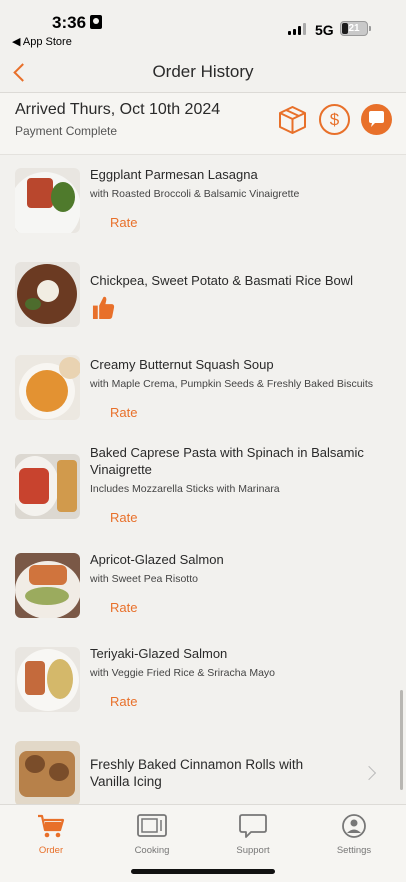  I want to click on status-bar: 3:36 ◀ App Store 5G 21, so click(203, 25).